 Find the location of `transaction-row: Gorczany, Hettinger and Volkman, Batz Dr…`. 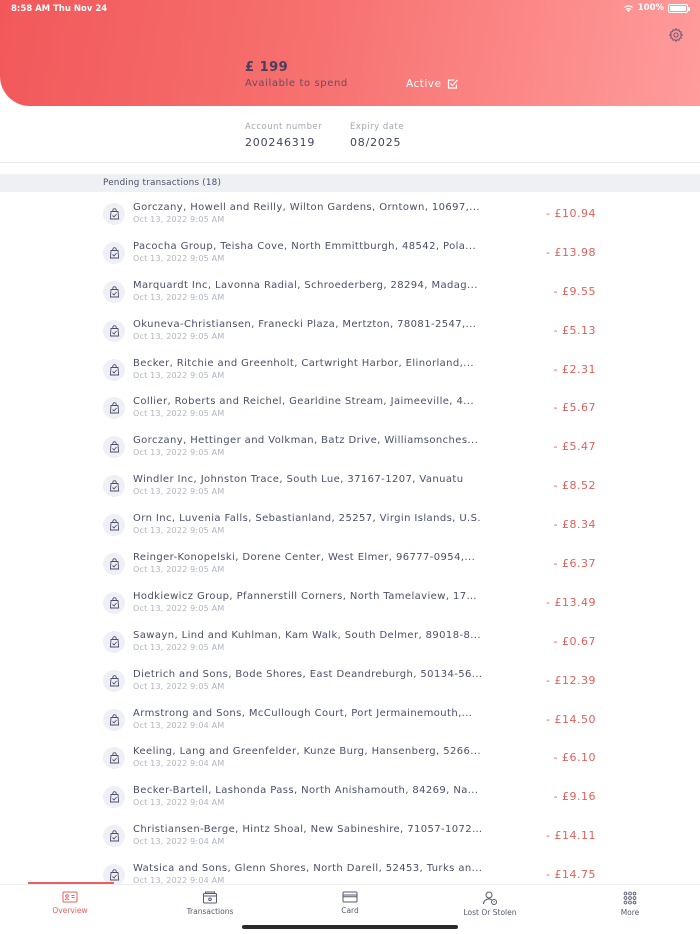

transaction-row: Gorczany, Hettinger and Volkman, Batz Dr… is located at coordinates (350, 446).